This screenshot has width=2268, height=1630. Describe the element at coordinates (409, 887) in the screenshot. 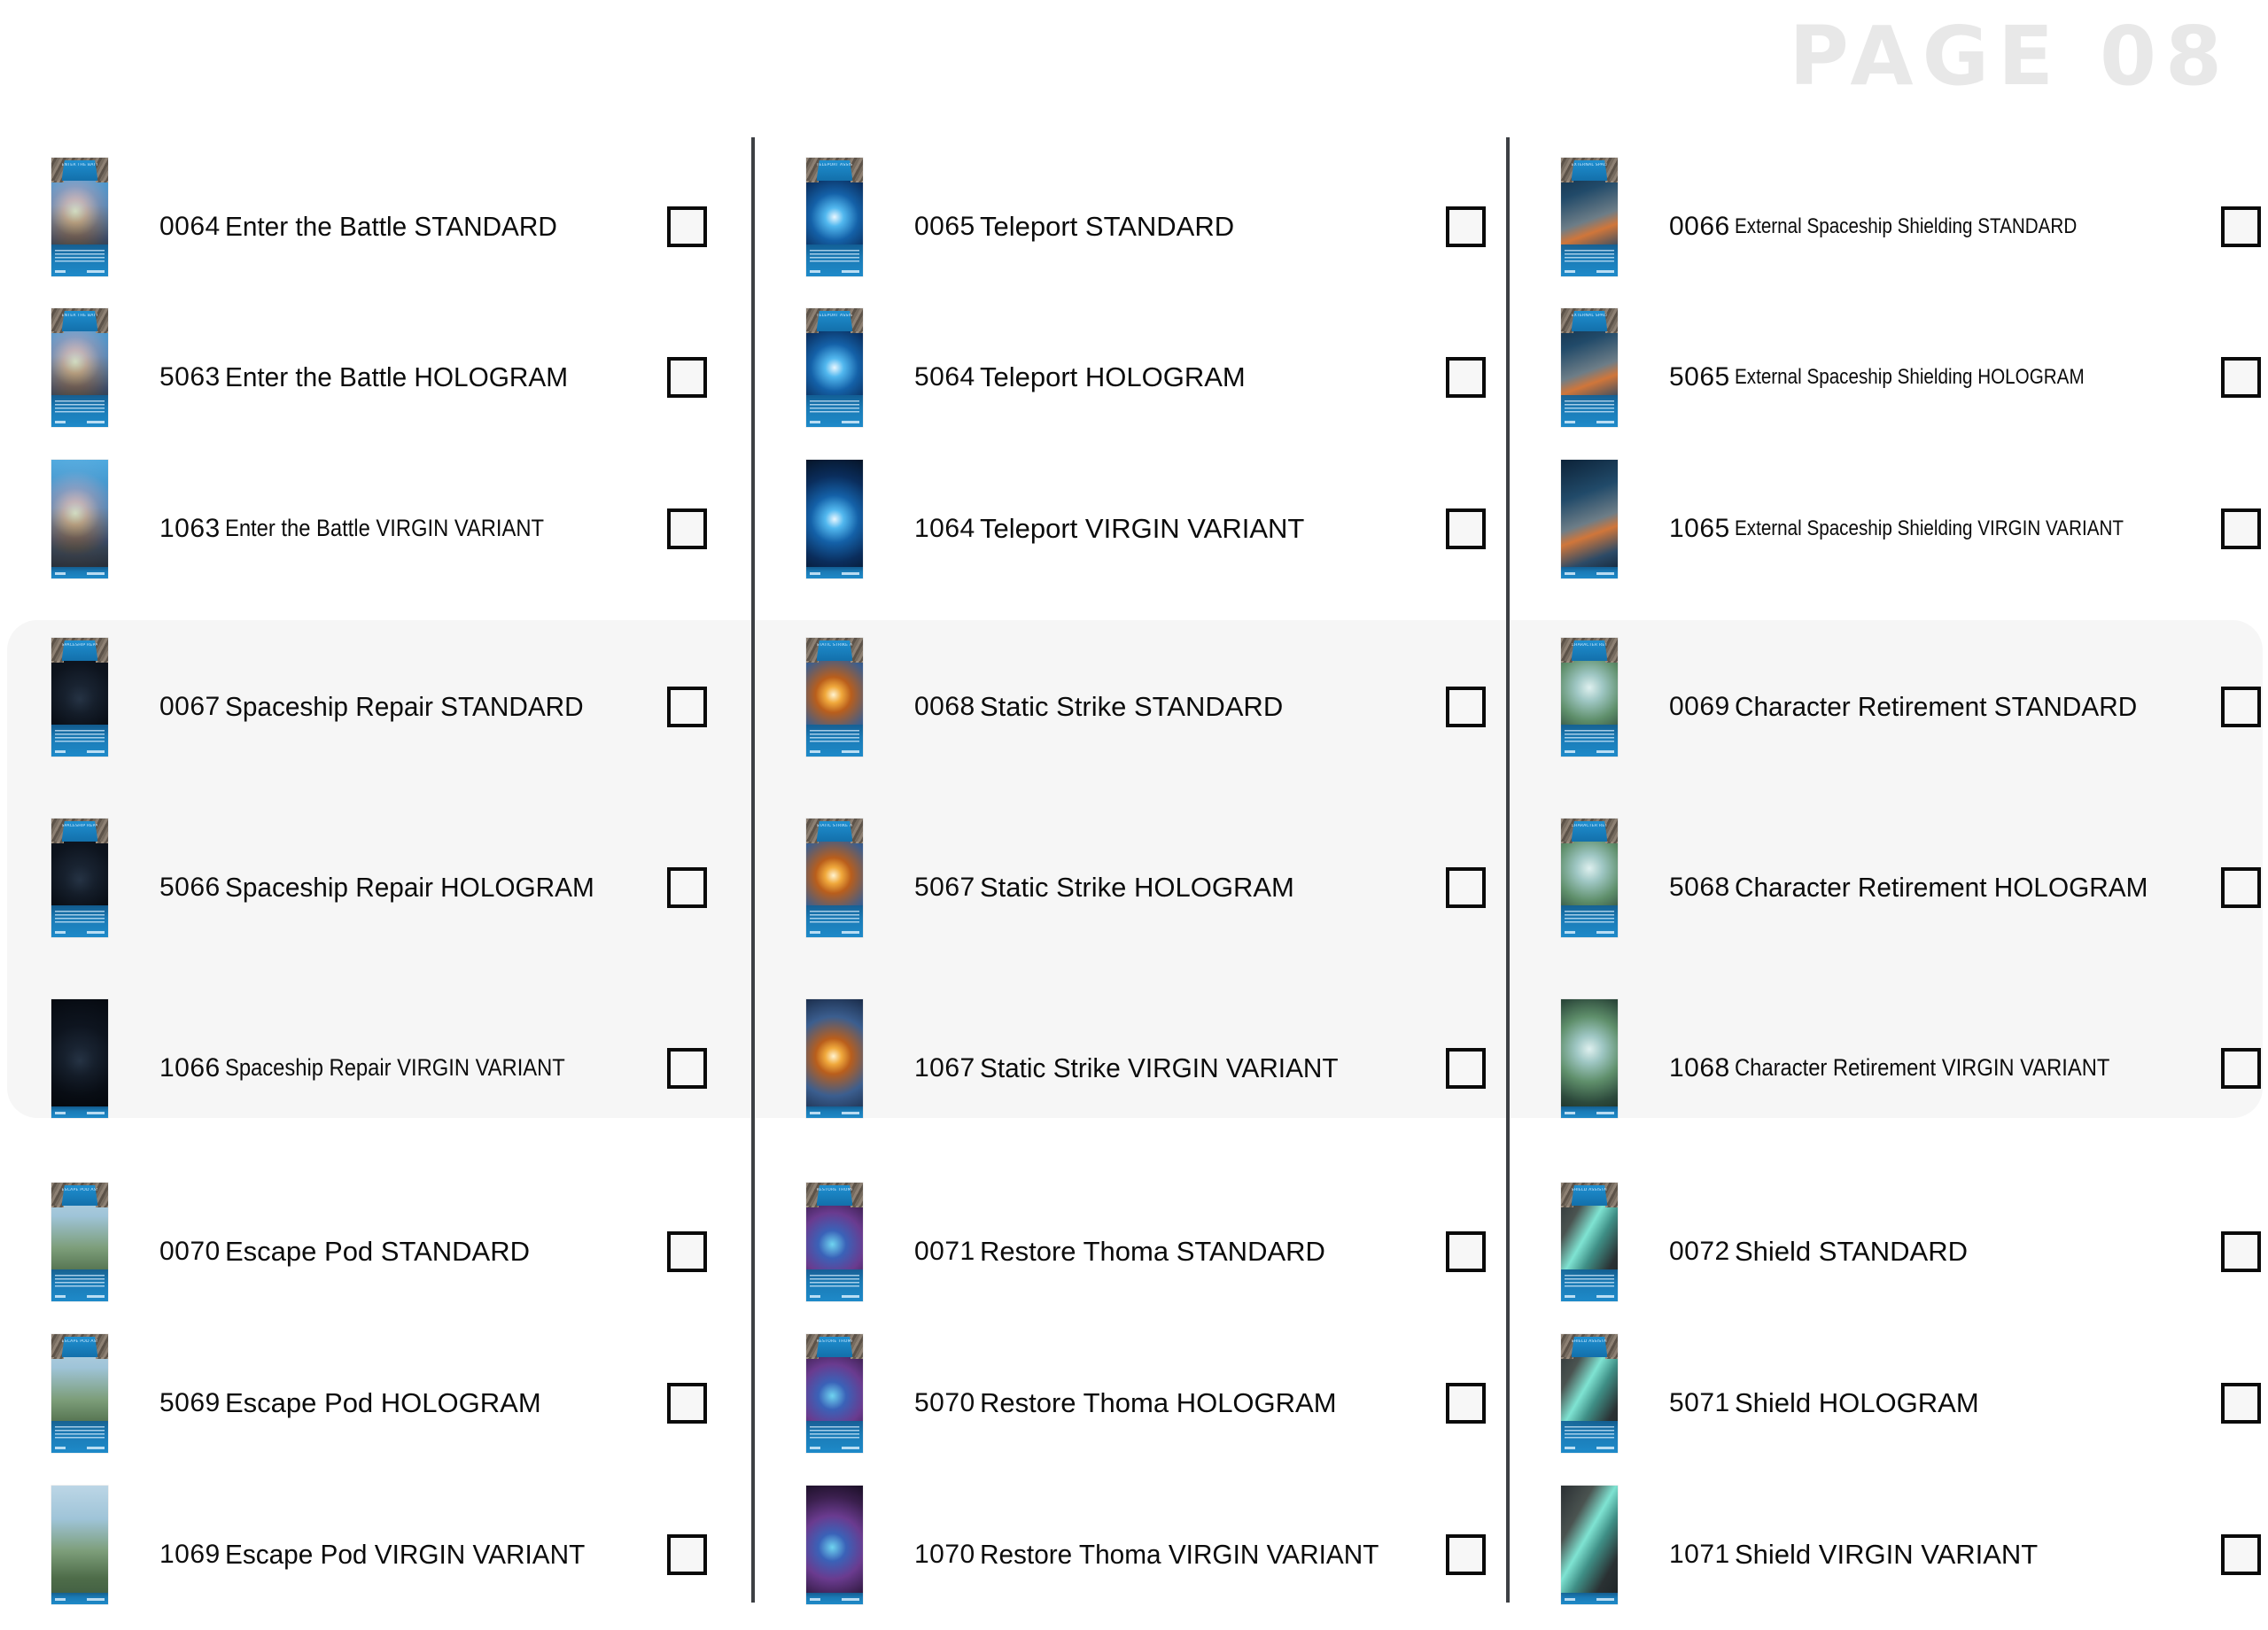

I see `card-label: Spaceship Repair HOLOGRAM` at that location.